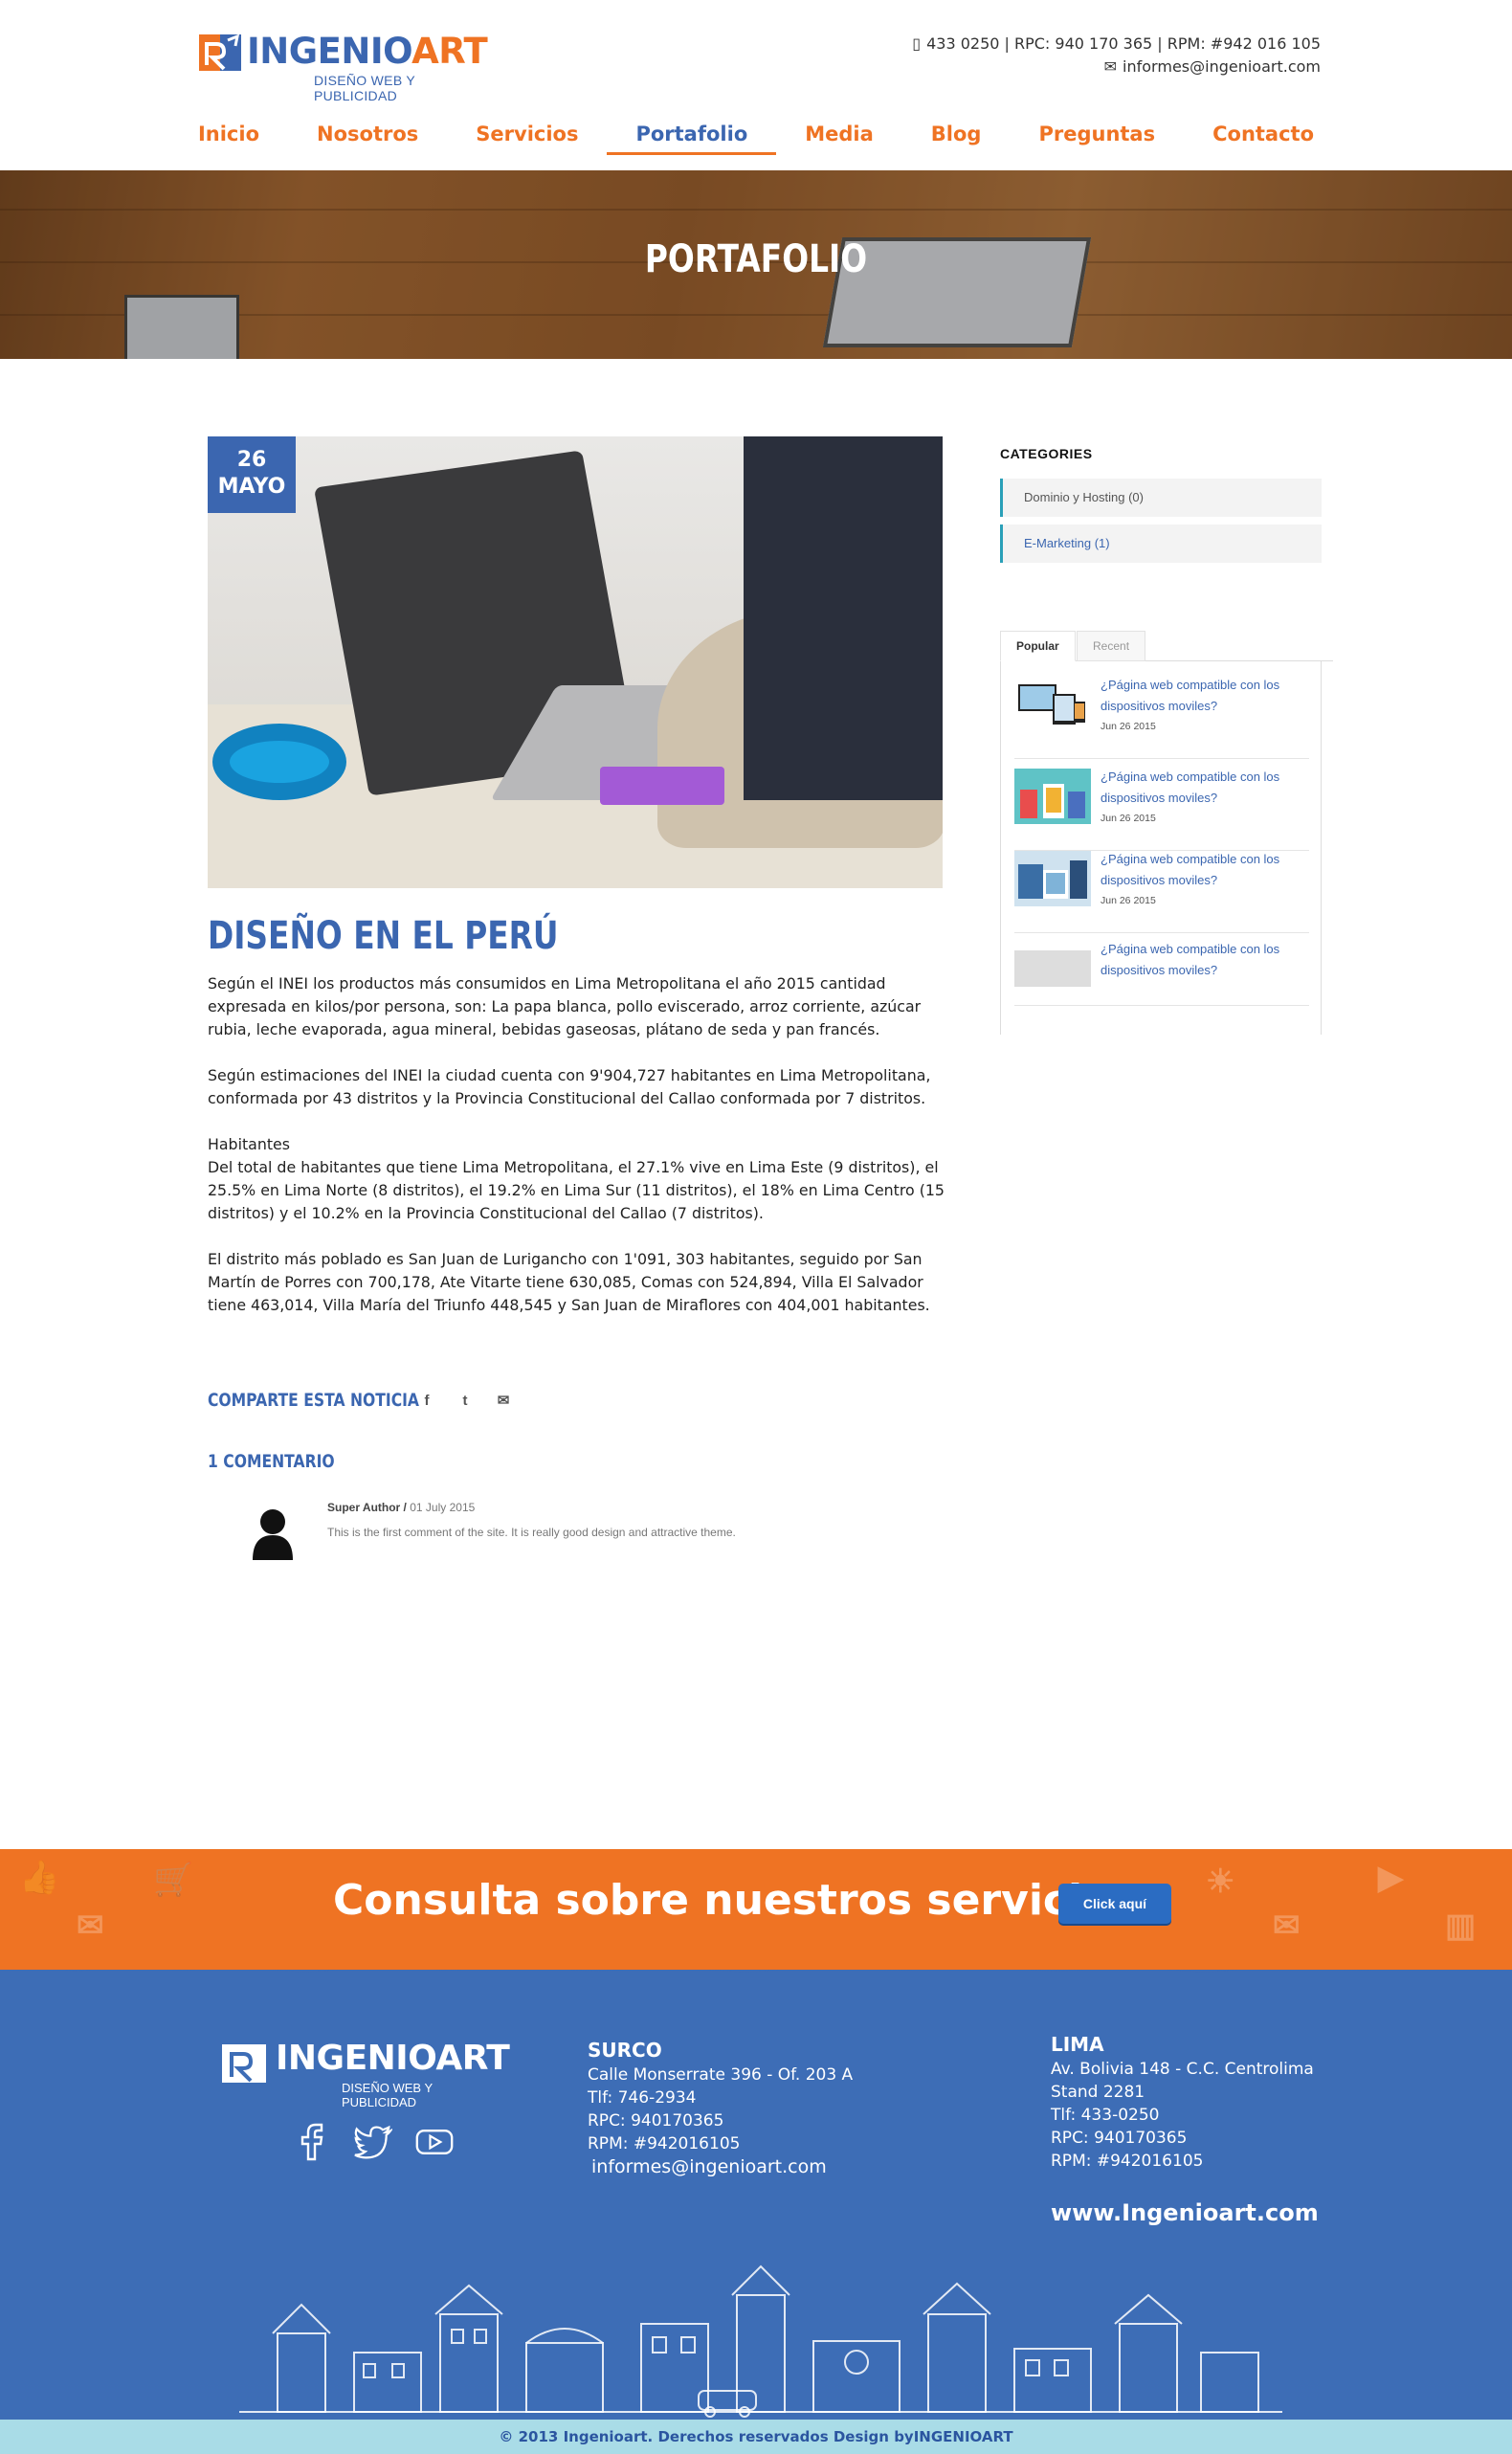  What do you see at coordinates (249, 1144) in the screenshot?
I see `article-subheading: Habitantes` at bounding box center [249, 1144].